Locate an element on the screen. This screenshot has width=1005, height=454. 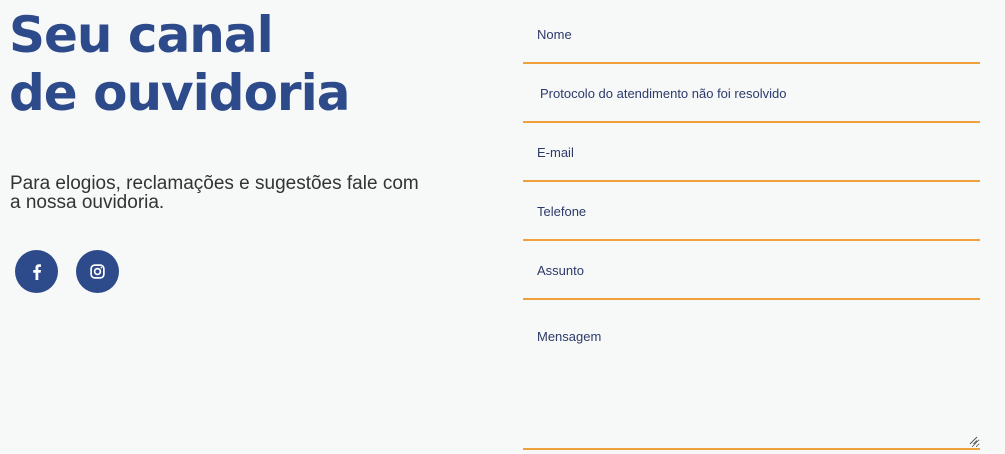
email-field is located at coordinates (751, 152).